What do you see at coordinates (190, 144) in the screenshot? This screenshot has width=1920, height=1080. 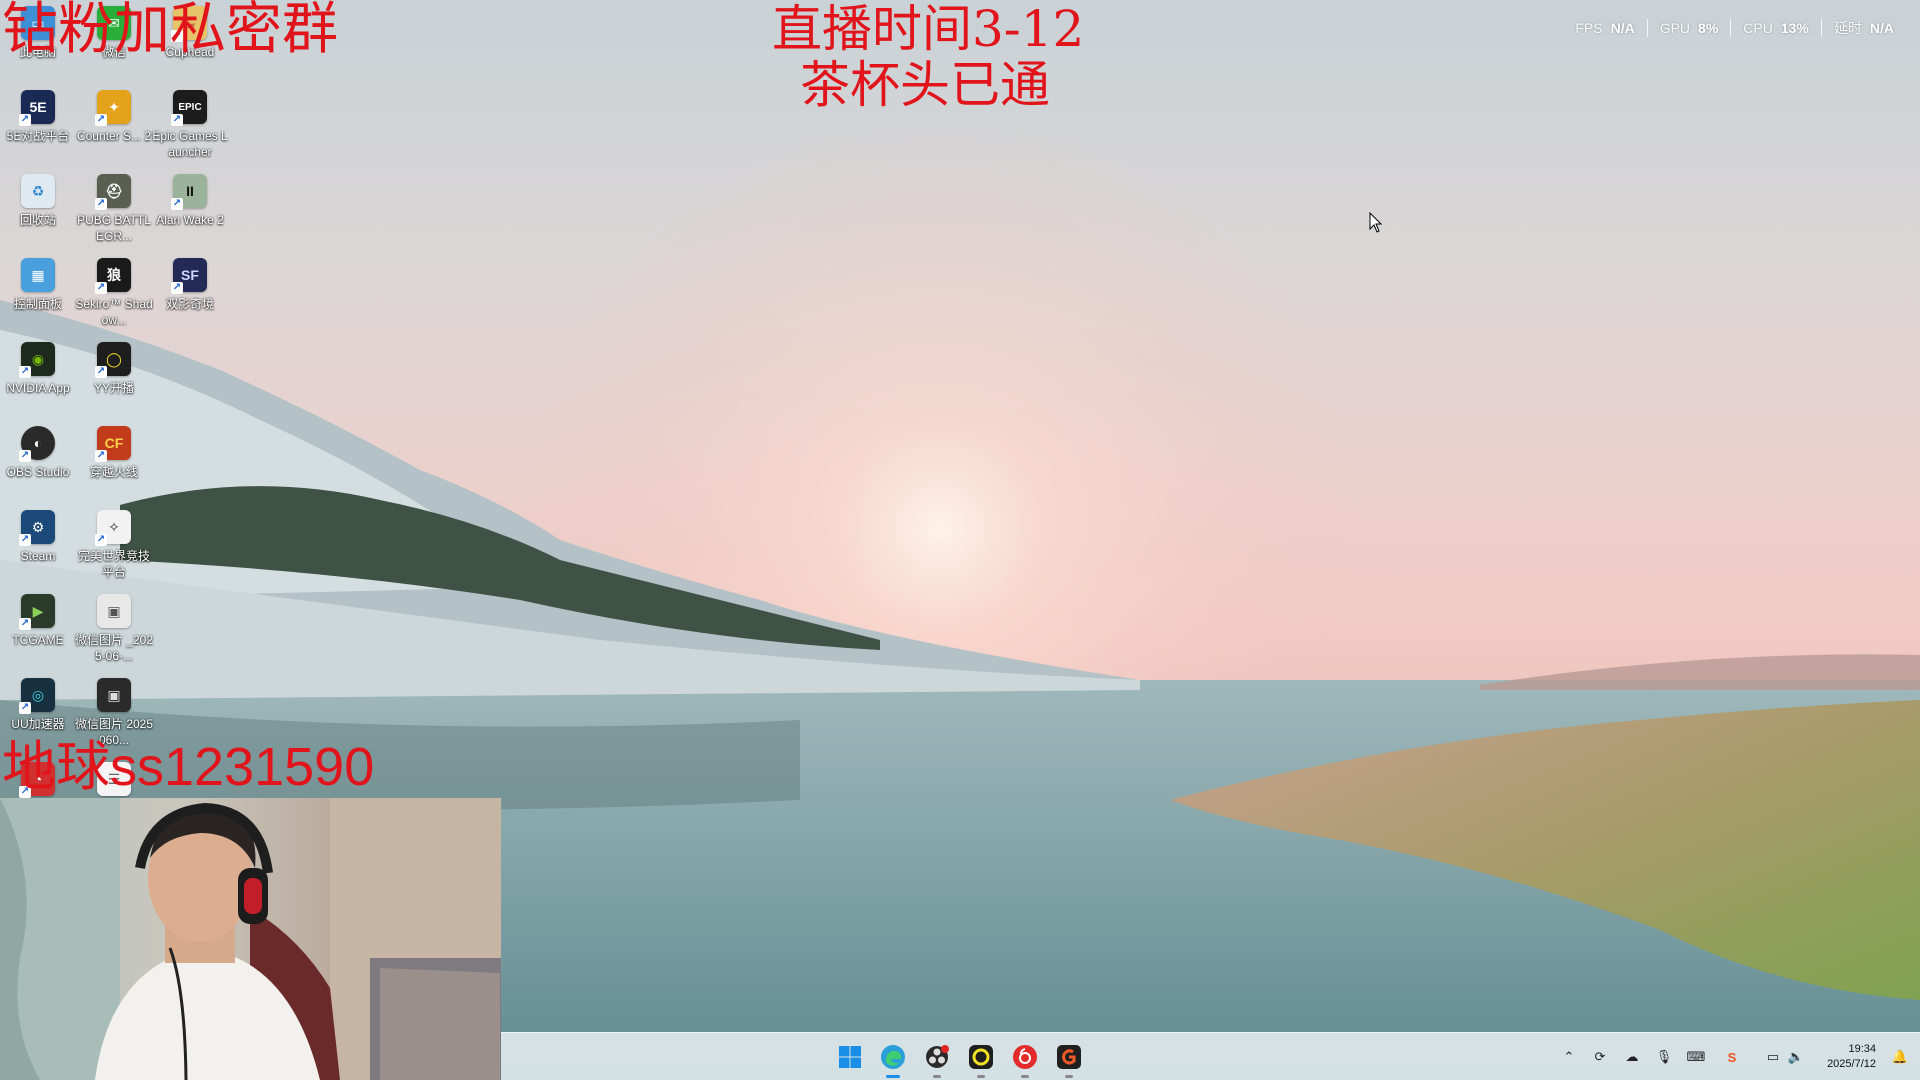 I see `desktop-icon-label: Epic Games Launcher` at bounding box center [190, 144].